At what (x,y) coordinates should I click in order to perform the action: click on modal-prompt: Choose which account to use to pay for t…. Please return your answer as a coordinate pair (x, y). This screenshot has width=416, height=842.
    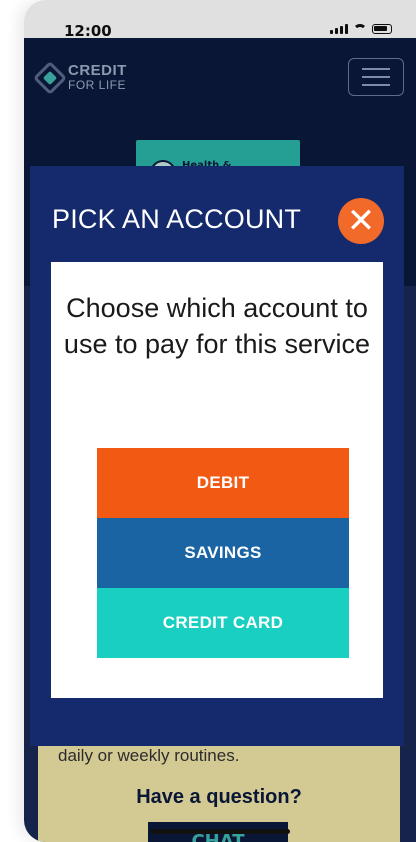
    Looking at the image, I should click on (217, 326).